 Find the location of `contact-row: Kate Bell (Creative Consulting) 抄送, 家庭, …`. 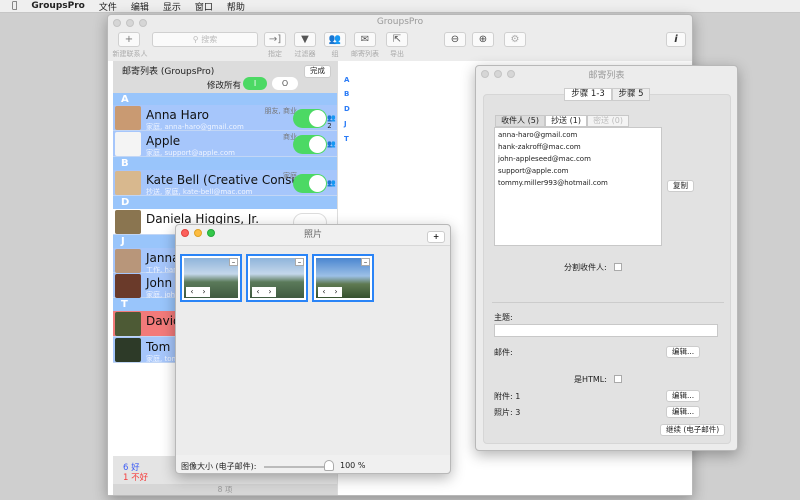

contact-row: Kate Bell (Creative Consulting) 抄送, 家庭, … is located at coordinates (225, 183).